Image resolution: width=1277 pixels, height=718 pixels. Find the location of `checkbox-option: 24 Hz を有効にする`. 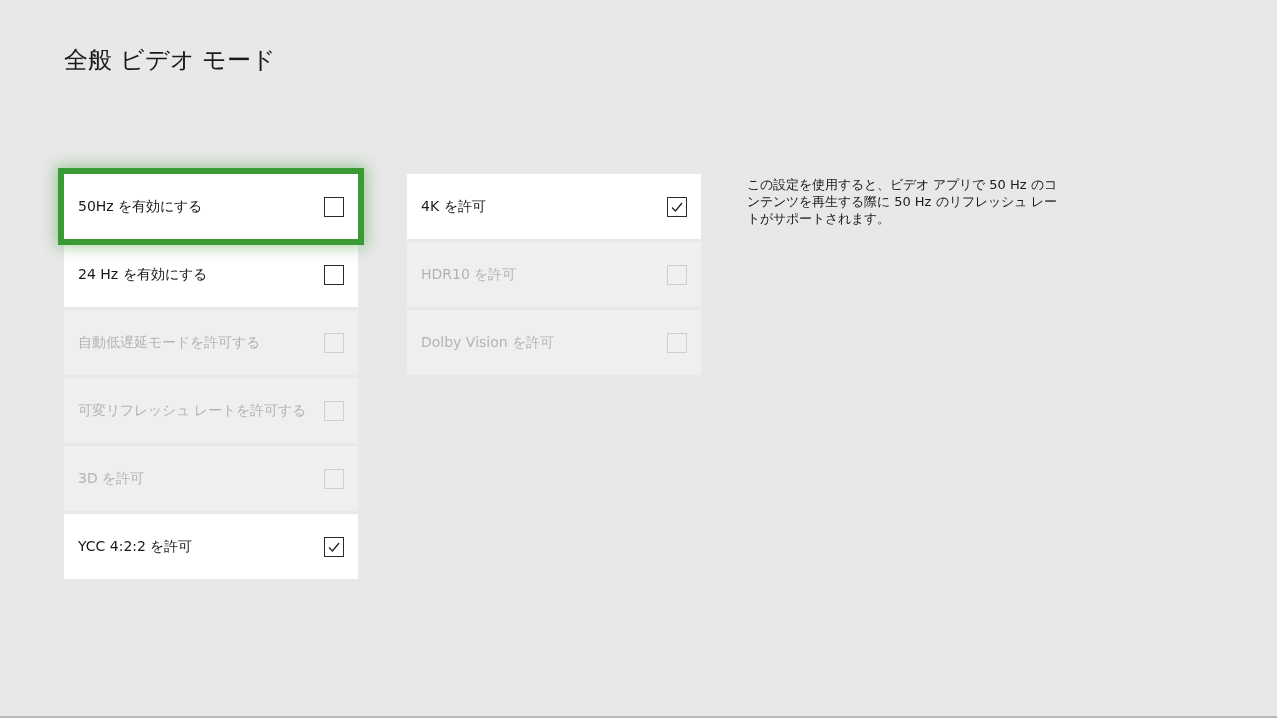

checkbox-option: 24 Hz を有効にする is located at coordinates (211, 274).